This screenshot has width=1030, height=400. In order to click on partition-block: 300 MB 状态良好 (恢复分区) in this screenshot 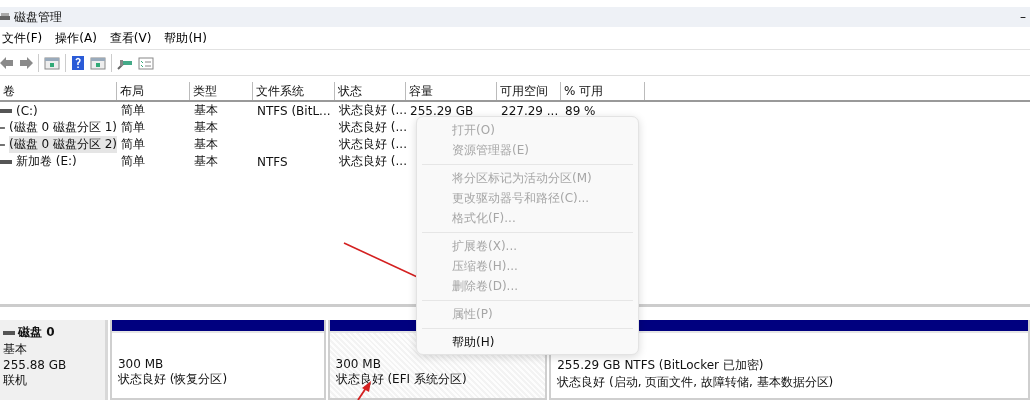, I will do `click(217, 360)`.